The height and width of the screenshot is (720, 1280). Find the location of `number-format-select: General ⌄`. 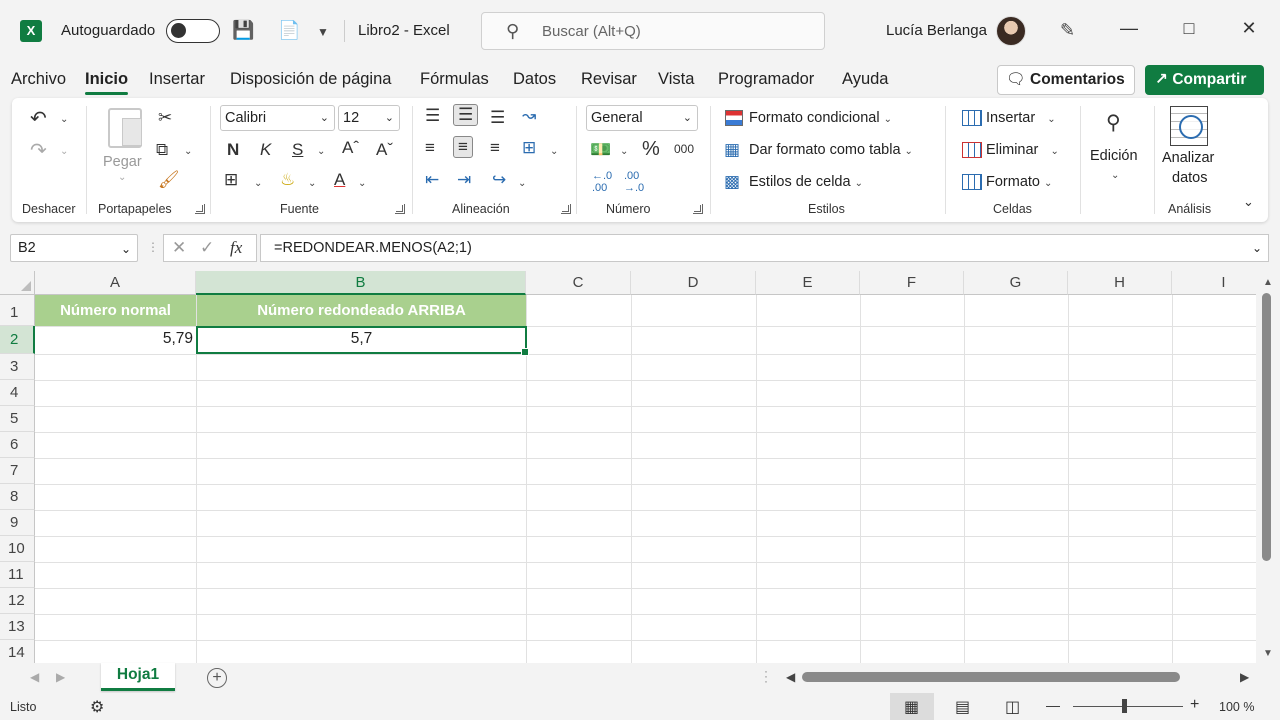

number-format-select: General ⌄ is located at coordinates (642, 118).